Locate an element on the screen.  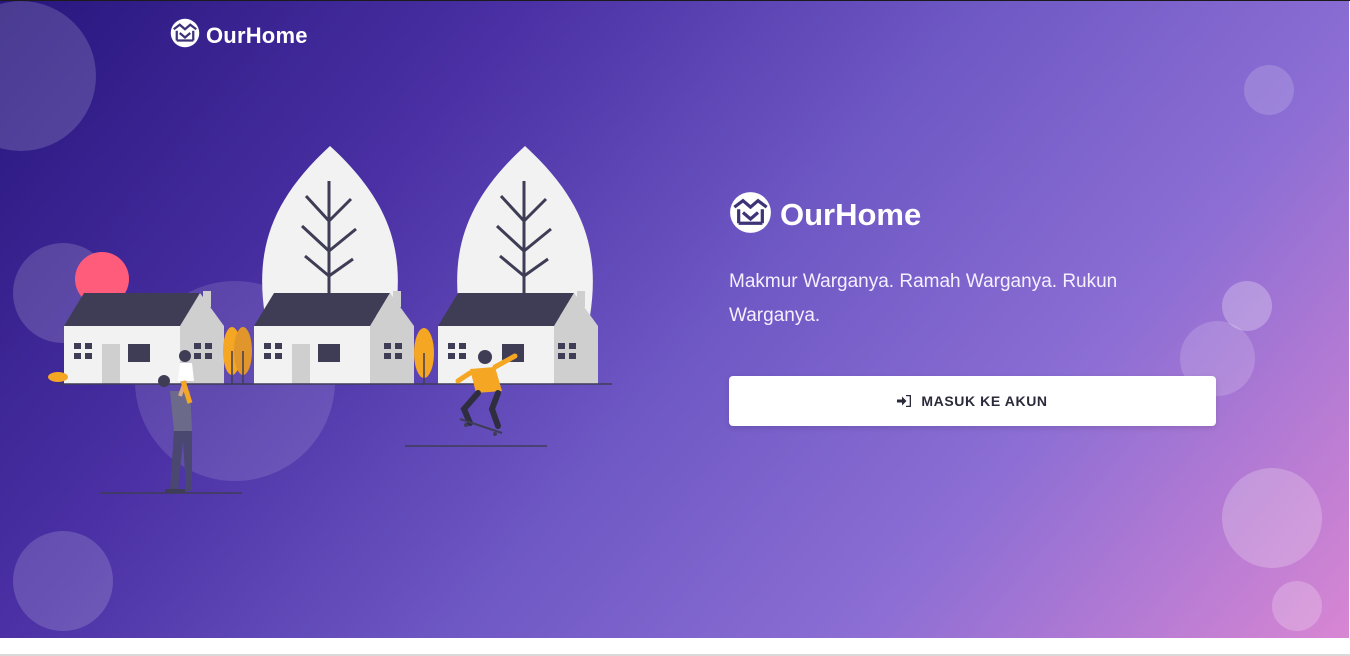
login-button: MASUK KE AKUN is located at coordinates (972, 401).